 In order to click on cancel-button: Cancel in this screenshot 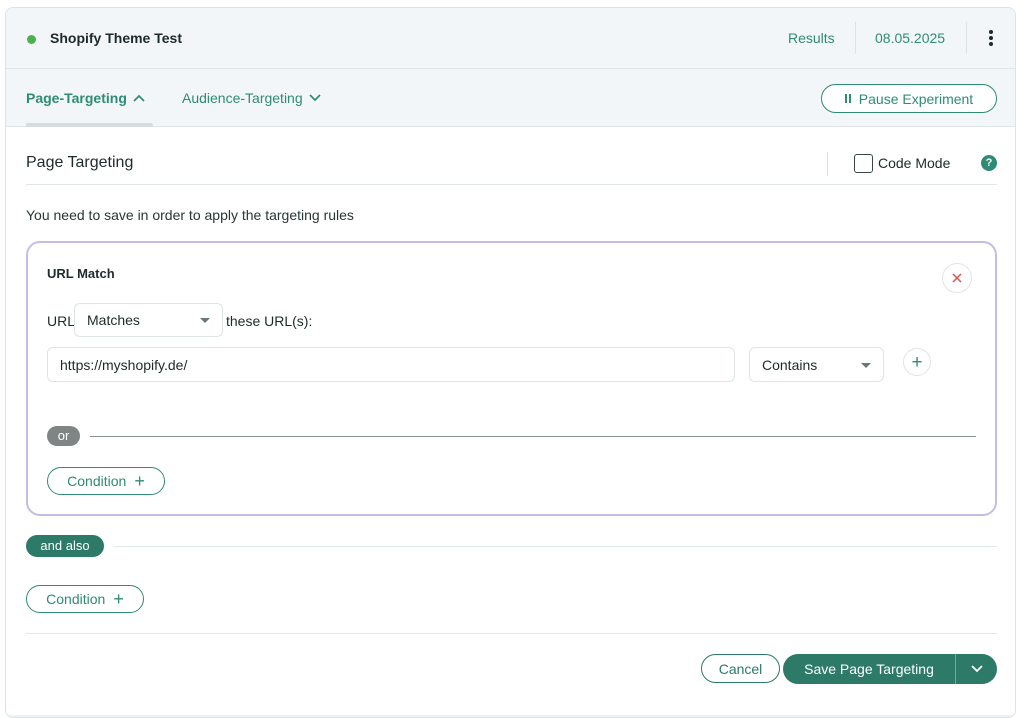, I will do `click(740, 668)`.